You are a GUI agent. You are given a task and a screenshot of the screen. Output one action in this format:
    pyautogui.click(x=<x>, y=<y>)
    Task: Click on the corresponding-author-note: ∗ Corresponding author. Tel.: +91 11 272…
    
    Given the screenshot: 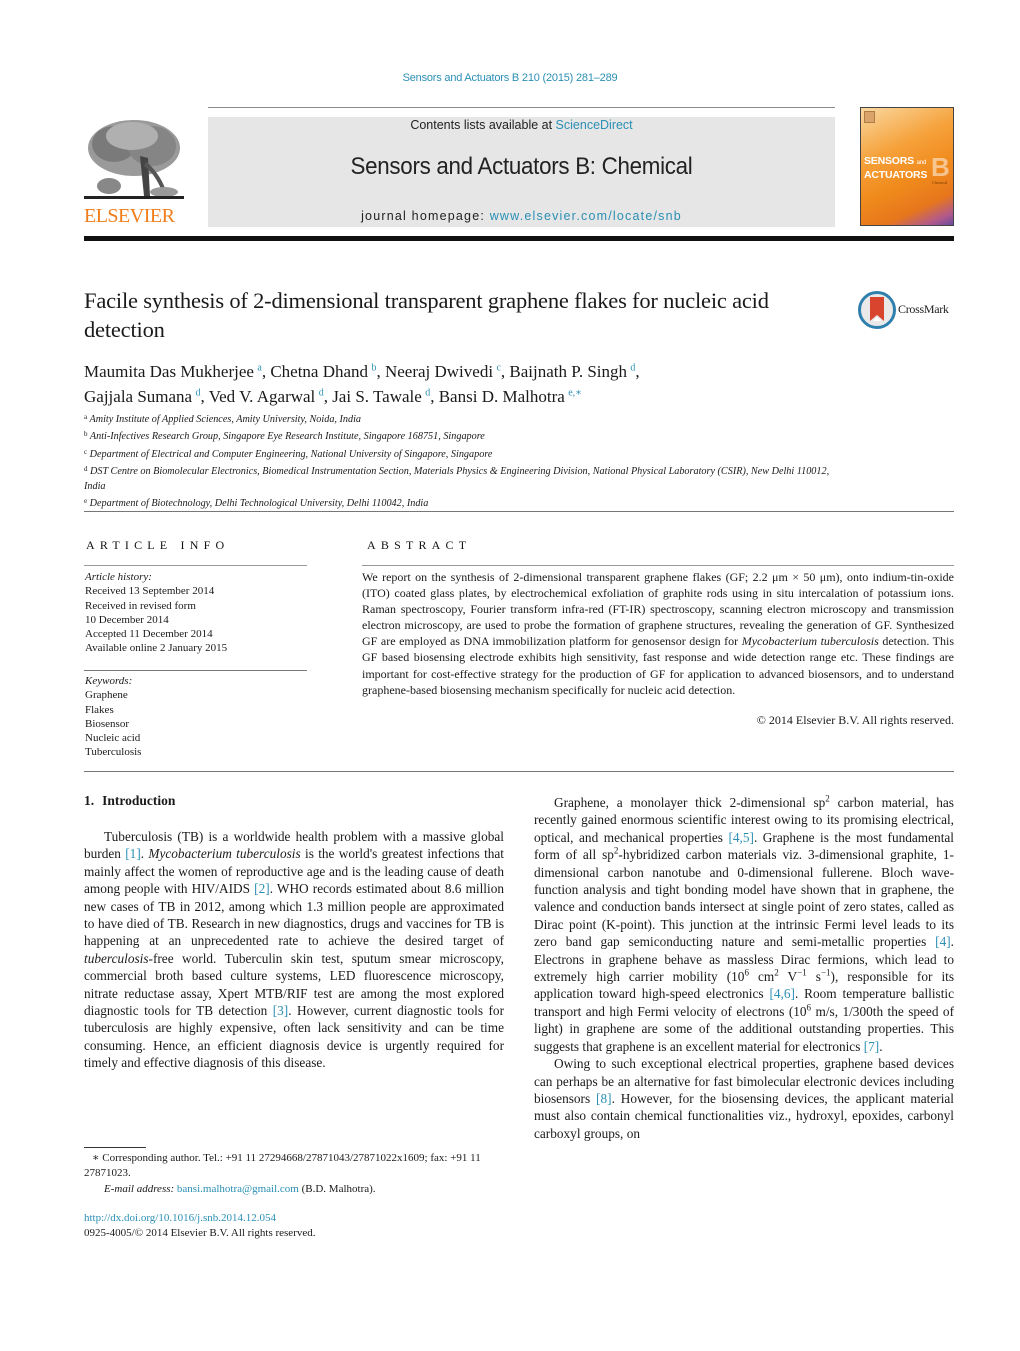 What is the action you would take?
    pyautogui.click(x=282, y=1166)
    